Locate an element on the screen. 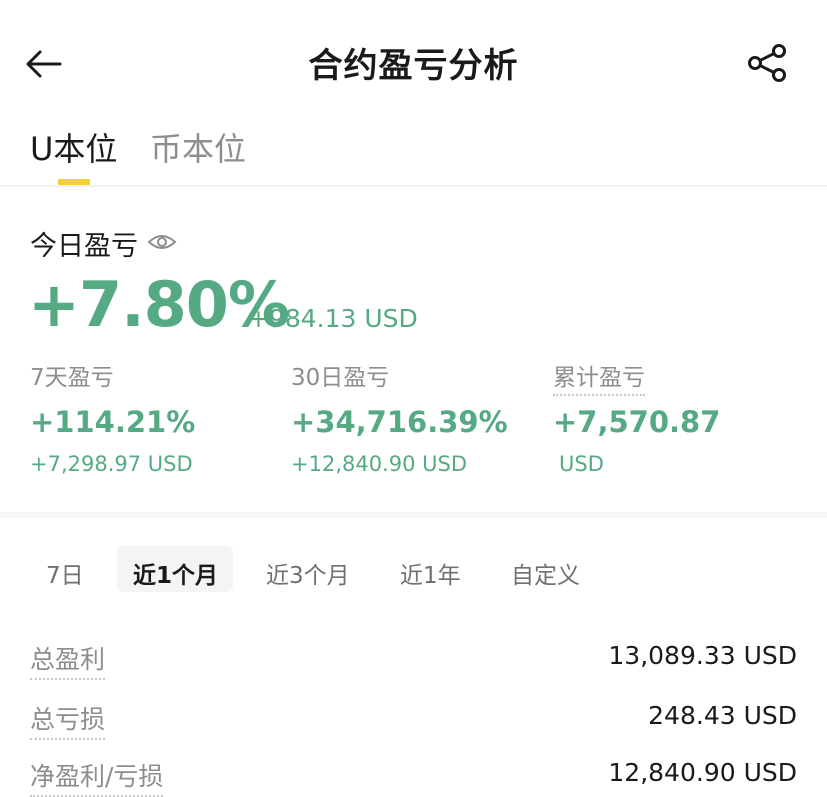  page-title: 合约盈亏分析 is located at coordinates (413, 66).